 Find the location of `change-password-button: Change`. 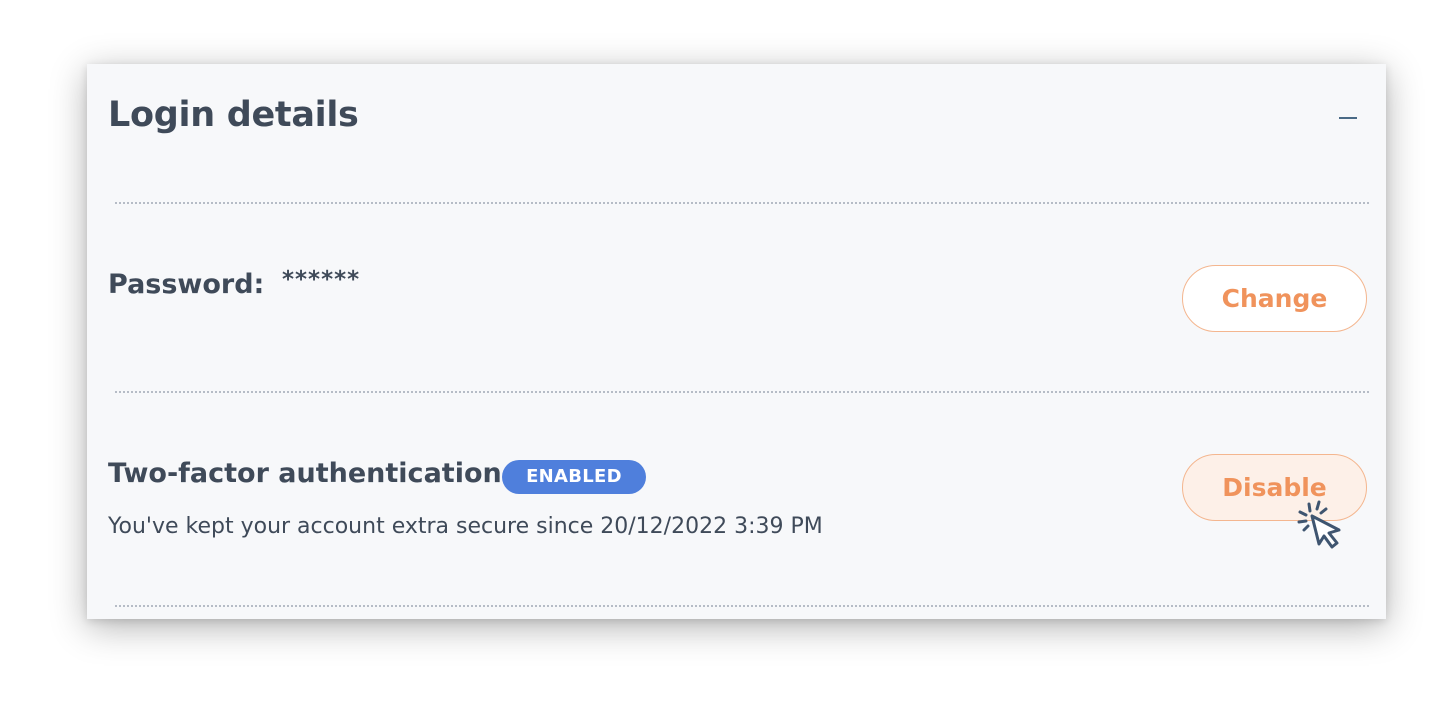

change-password-button: Change is located at coordinates (1274, 298).